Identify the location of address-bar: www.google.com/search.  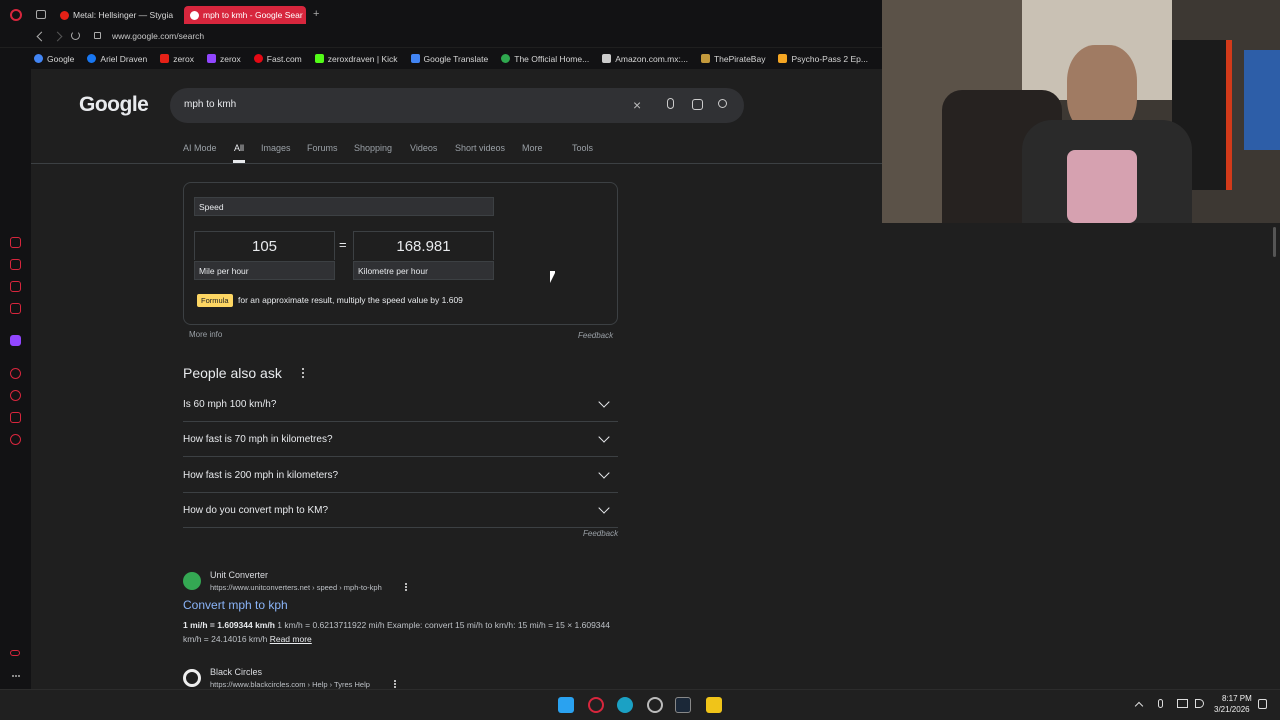
(158, 36).